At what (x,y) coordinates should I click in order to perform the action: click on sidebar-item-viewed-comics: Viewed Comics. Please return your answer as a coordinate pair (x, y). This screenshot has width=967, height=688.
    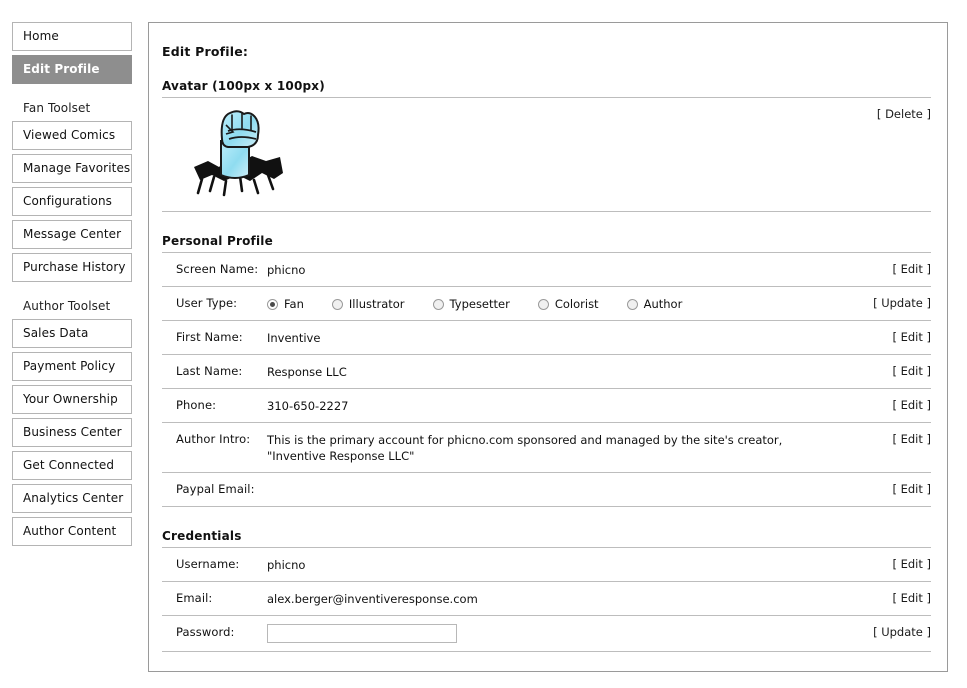
    Looking at the image, I should click on (72, 135).